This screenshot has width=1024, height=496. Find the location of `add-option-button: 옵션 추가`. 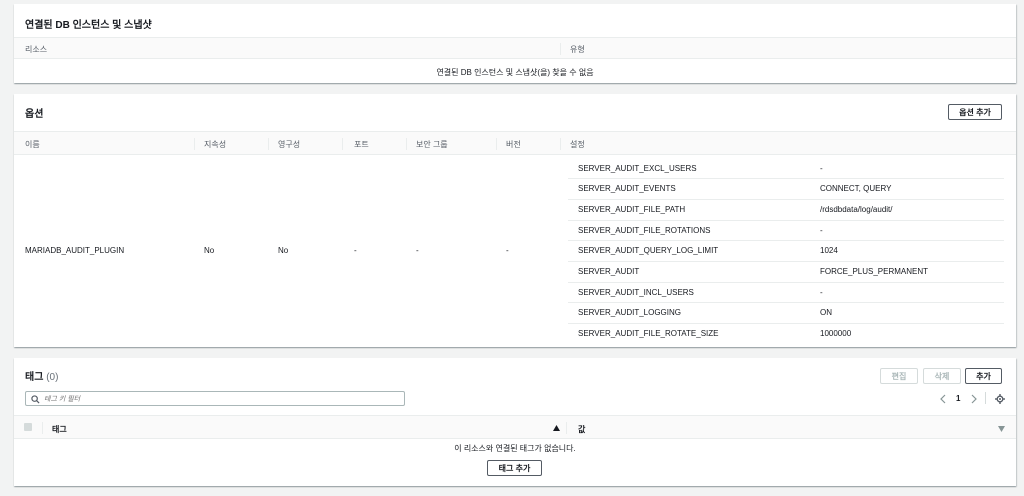

add-option-button: 옵션 추가 is located at coordinates (975, 112).